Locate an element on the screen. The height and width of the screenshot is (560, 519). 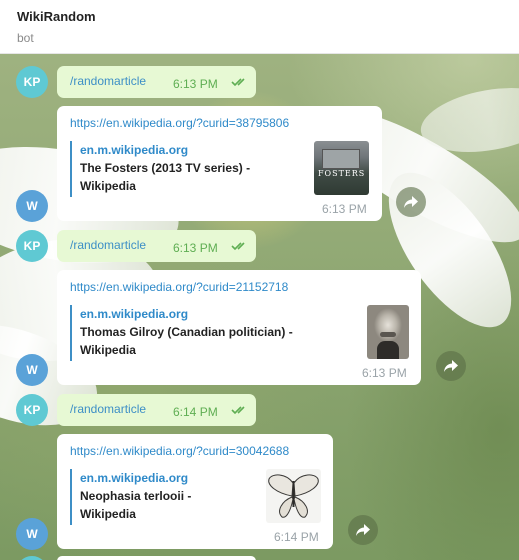
thumbnail-caption: FOSTERS is located at coordinates (342, 173).